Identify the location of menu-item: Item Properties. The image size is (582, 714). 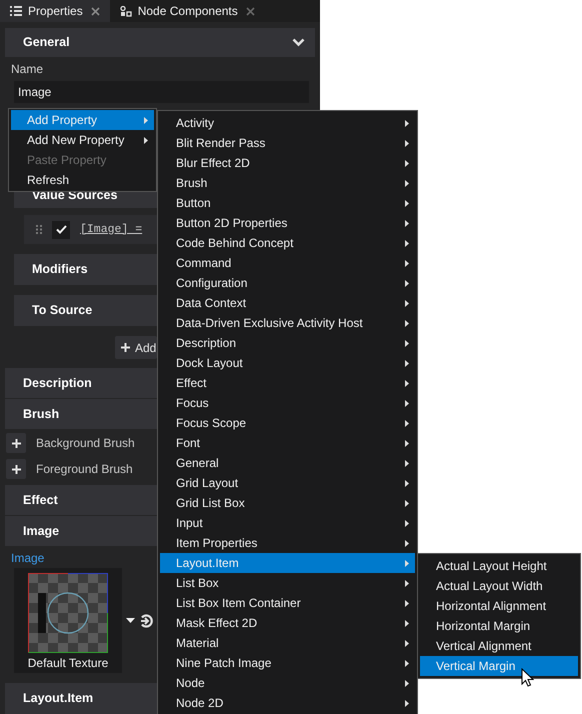
(287, 543).